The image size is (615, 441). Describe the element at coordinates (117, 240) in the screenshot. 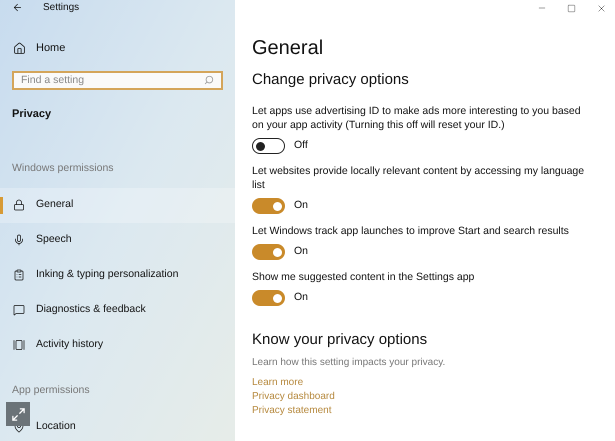

I see `nav-item: Speech` at that location.